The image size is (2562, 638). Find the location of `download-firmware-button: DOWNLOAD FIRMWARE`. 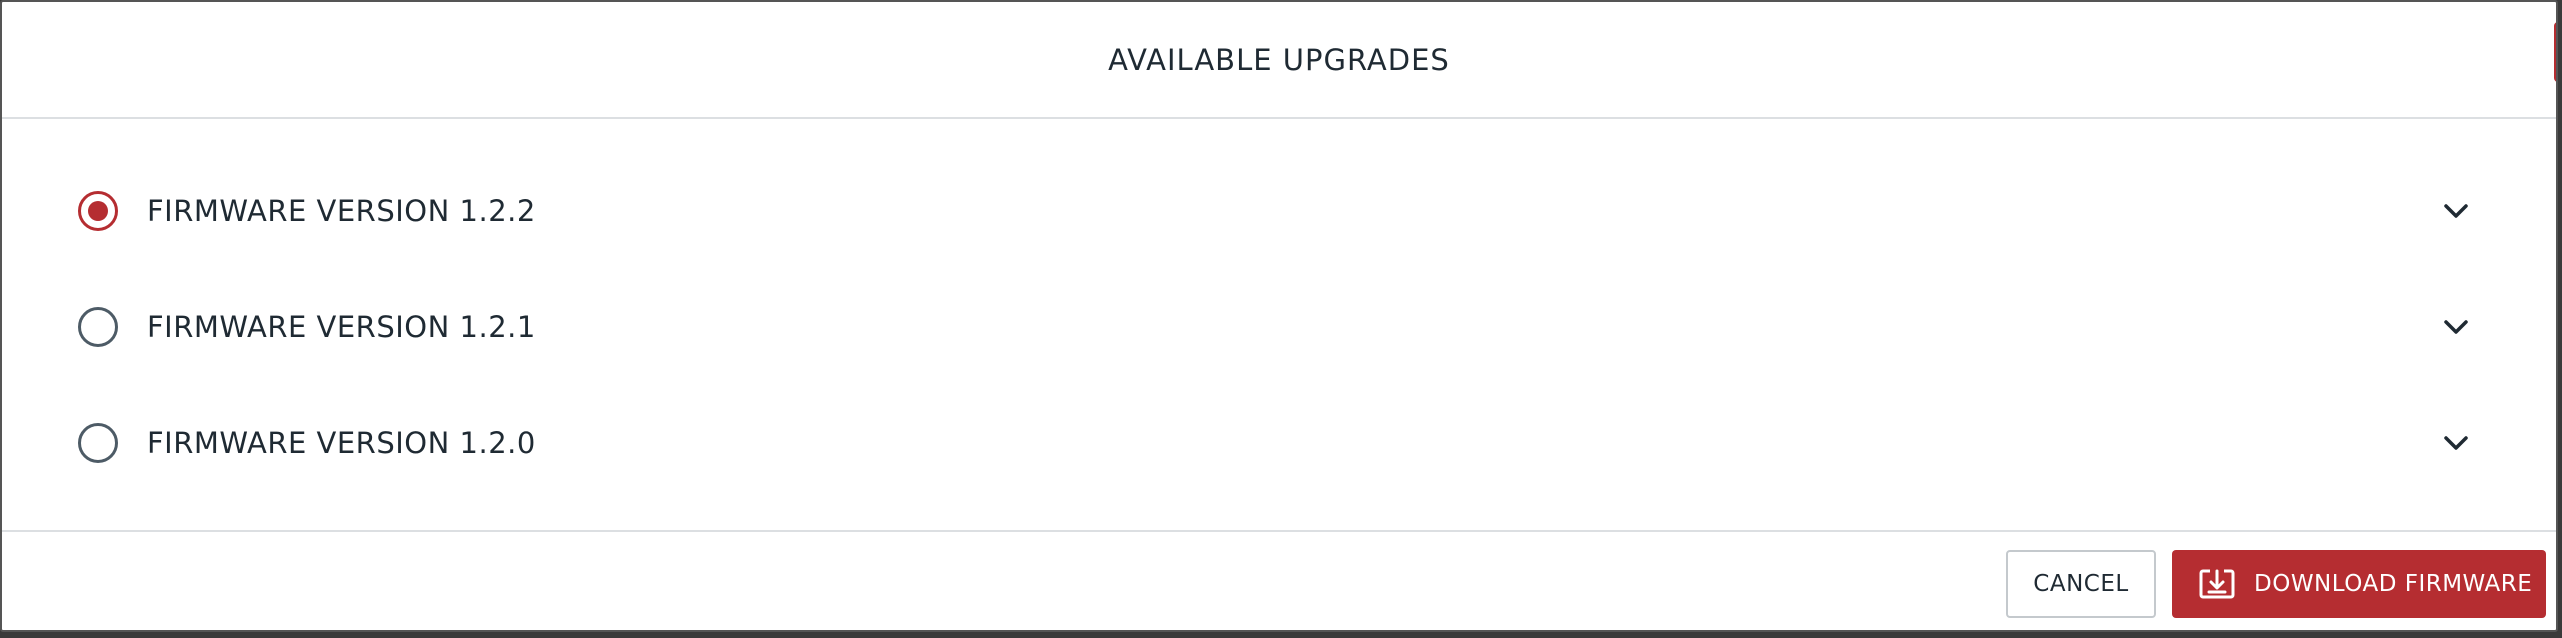

download-firmware-button: DOWNLOAD FIRMWARE is located at coordinates (2359, 584).